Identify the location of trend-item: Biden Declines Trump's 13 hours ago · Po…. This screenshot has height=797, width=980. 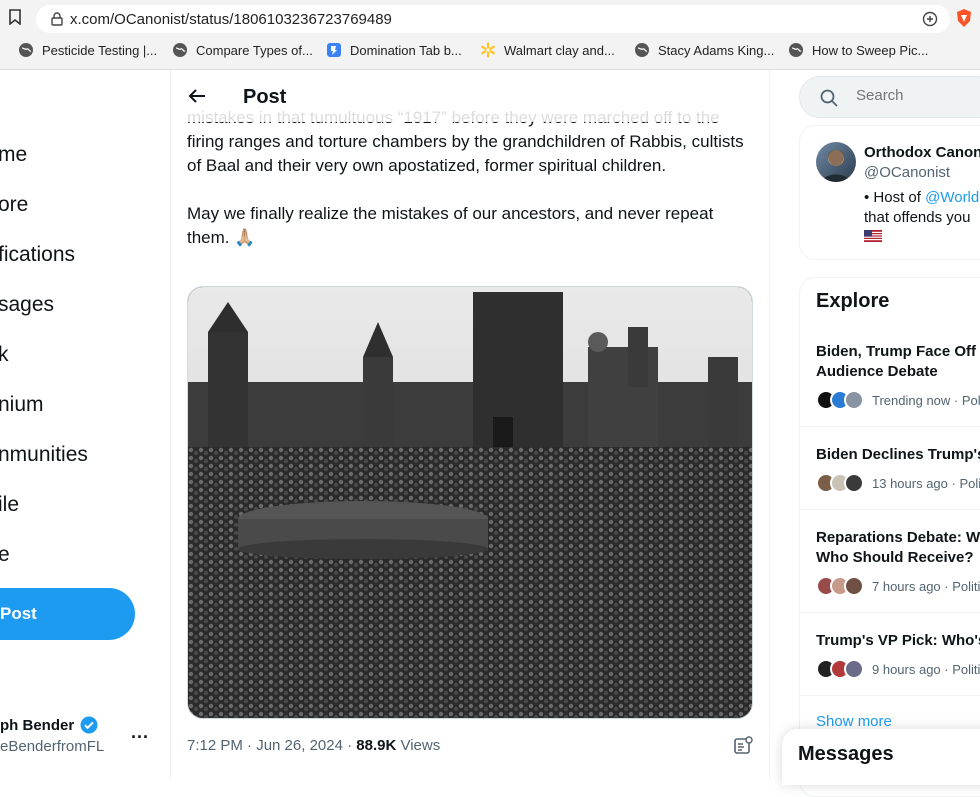
(898, 469).